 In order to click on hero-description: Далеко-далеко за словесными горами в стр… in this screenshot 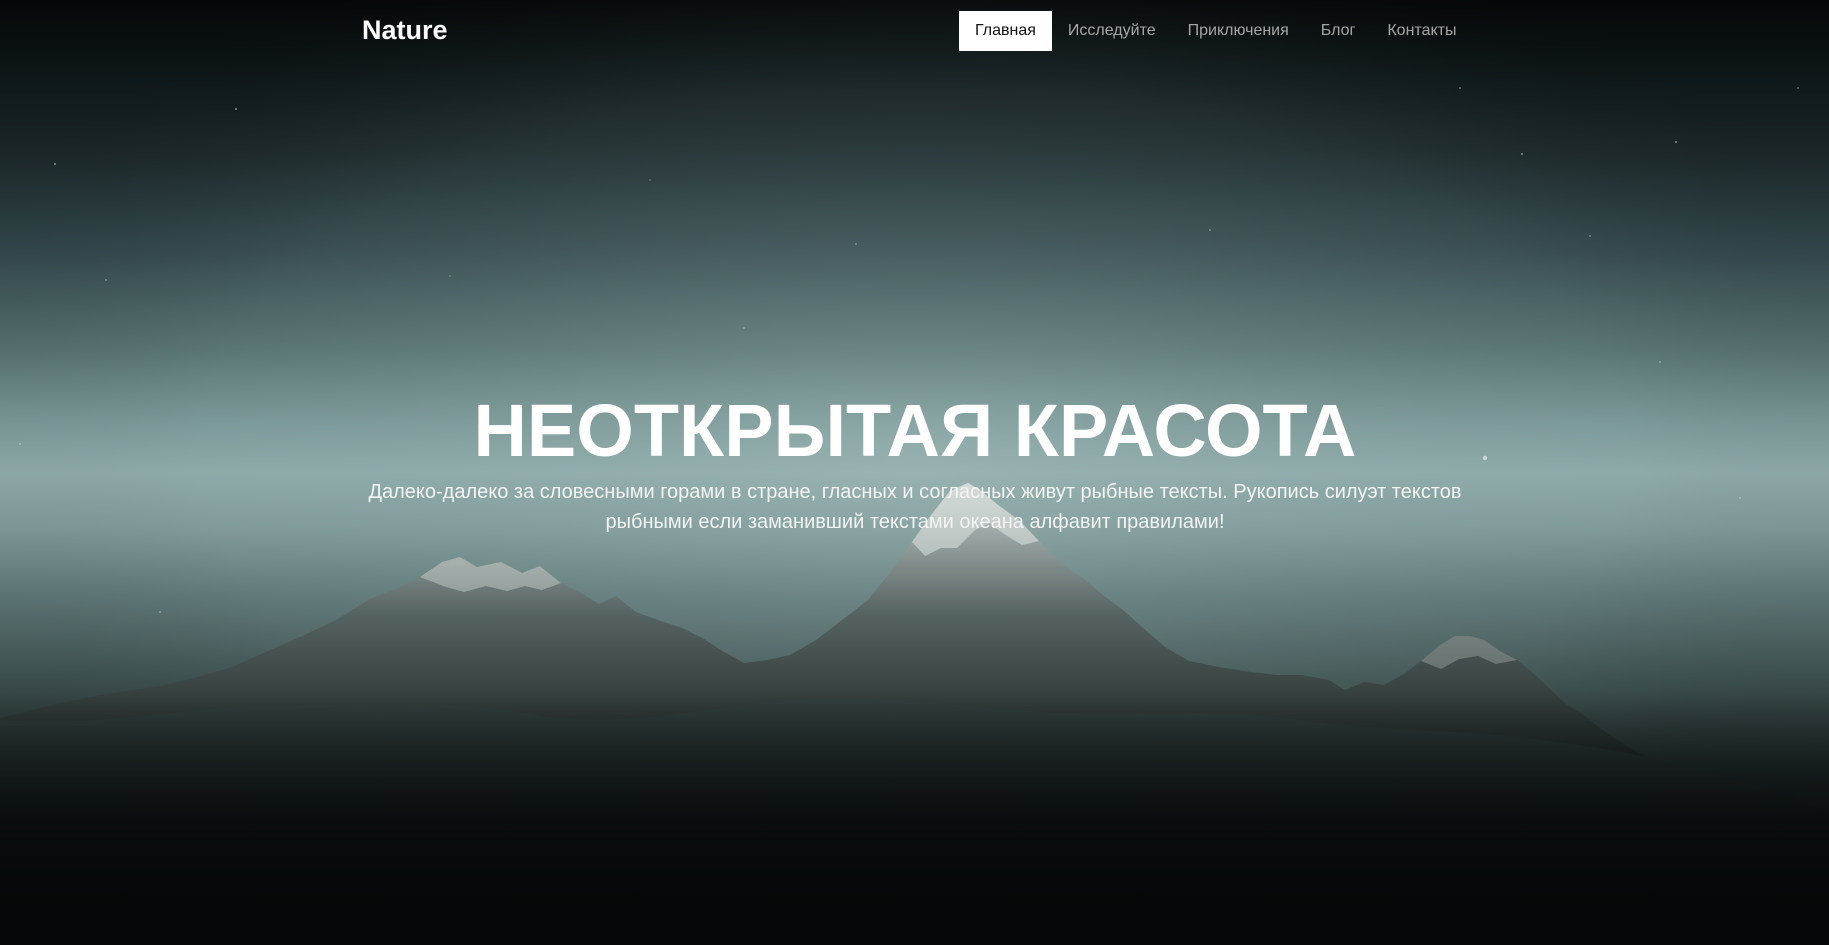, I will do `click(915, 507)`.